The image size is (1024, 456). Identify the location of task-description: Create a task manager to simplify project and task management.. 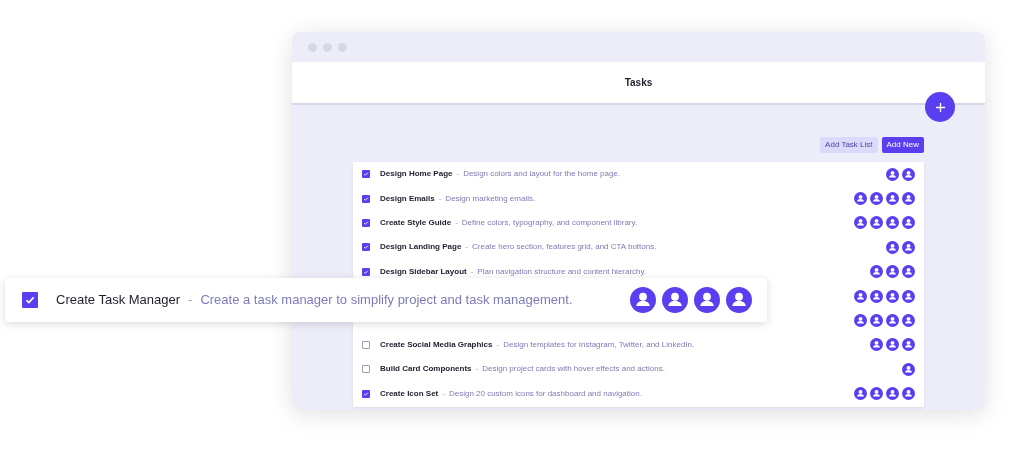
(386, 300).